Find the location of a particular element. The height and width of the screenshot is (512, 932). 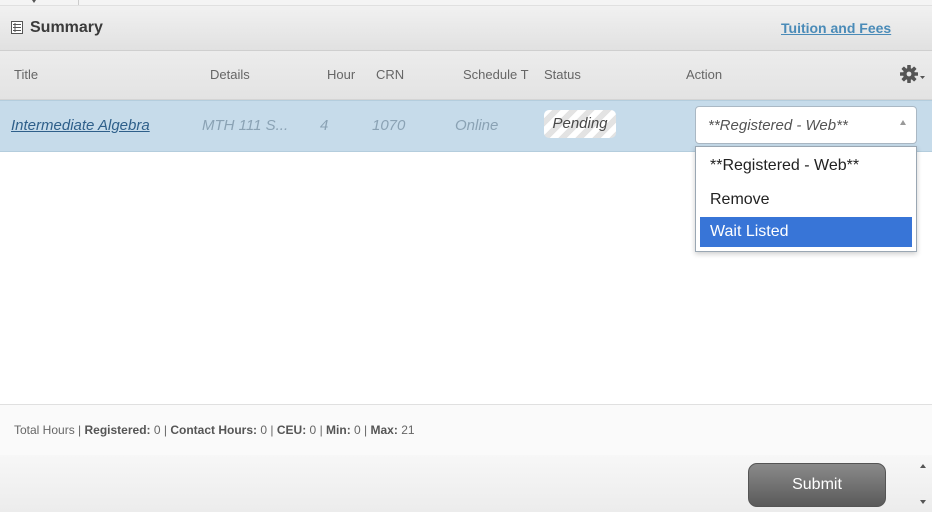

action-option-remove: Remove is located at coordinates (806, 200).